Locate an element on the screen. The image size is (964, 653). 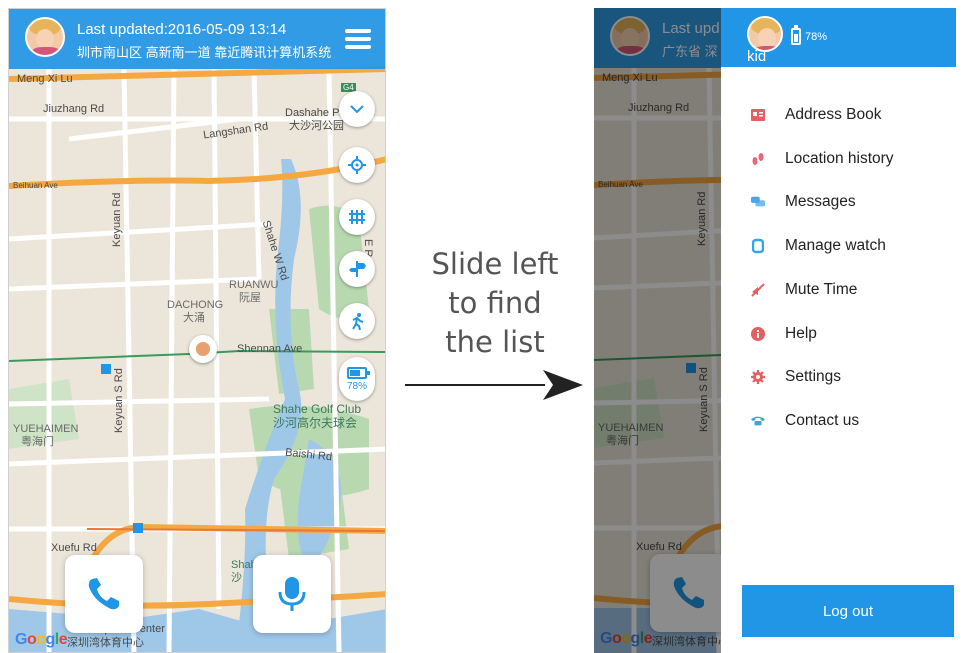
instruction-line: to find is located at coordinates (495, 303).